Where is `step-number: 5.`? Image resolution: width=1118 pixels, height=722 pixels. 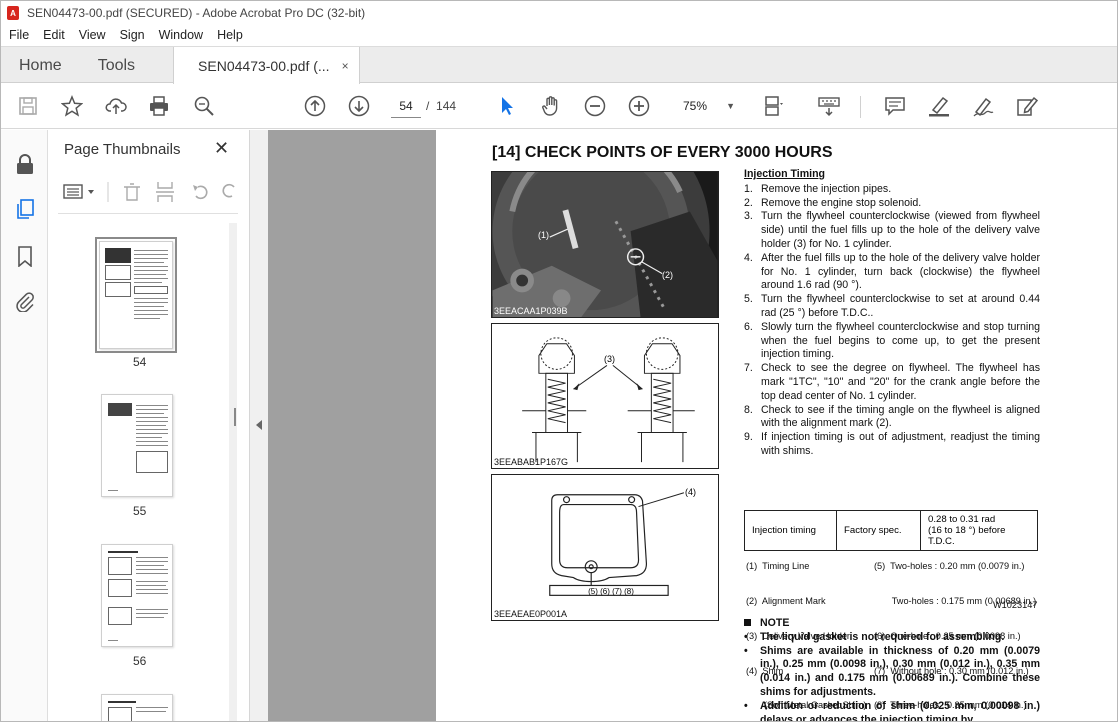
step-number: 5. is located at coordinates (748, 299).